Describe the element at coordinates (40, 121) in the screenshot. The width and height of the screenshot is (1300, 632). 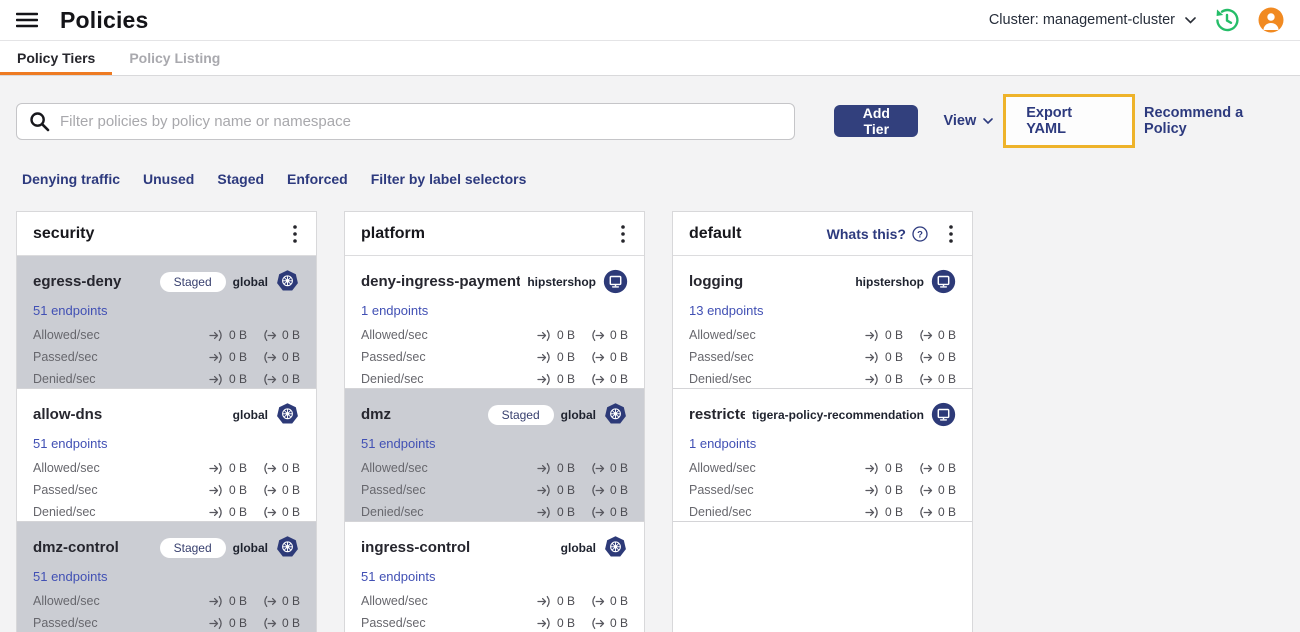
I see `search-icon` at that location.